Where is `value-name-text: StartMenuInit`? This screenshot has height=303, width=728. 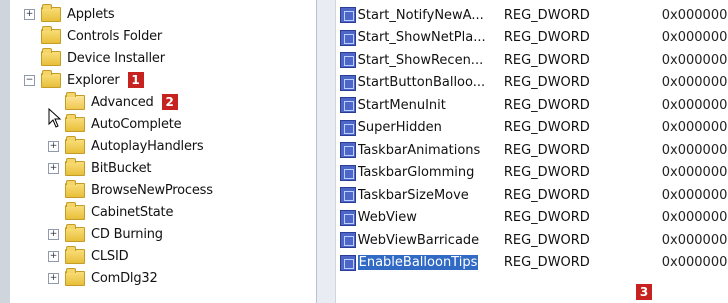
value-name-text: StartMenuInit is located at coordinates (401, 105).